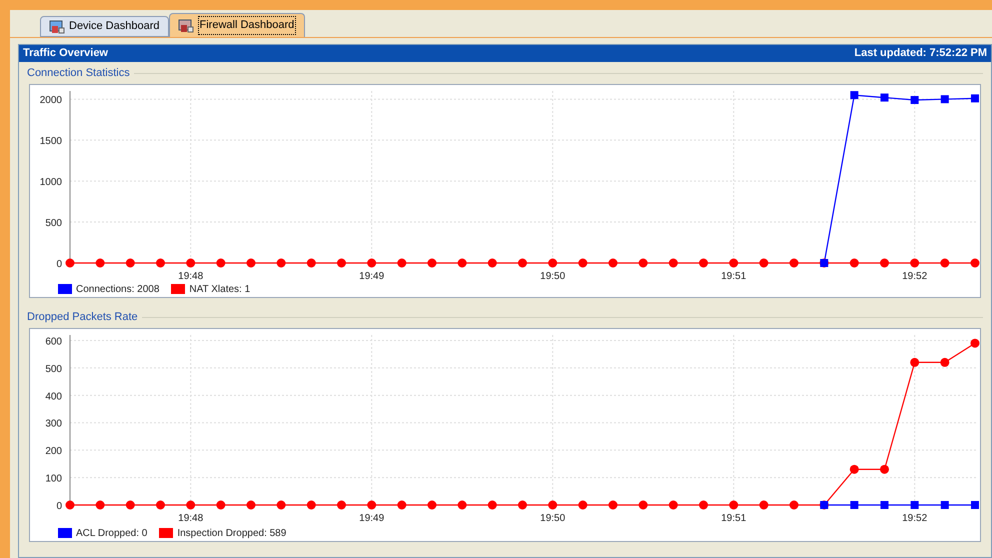 The image size is (992, 558). I want to click on section-title: Connection Statistics, so click(78, 73).